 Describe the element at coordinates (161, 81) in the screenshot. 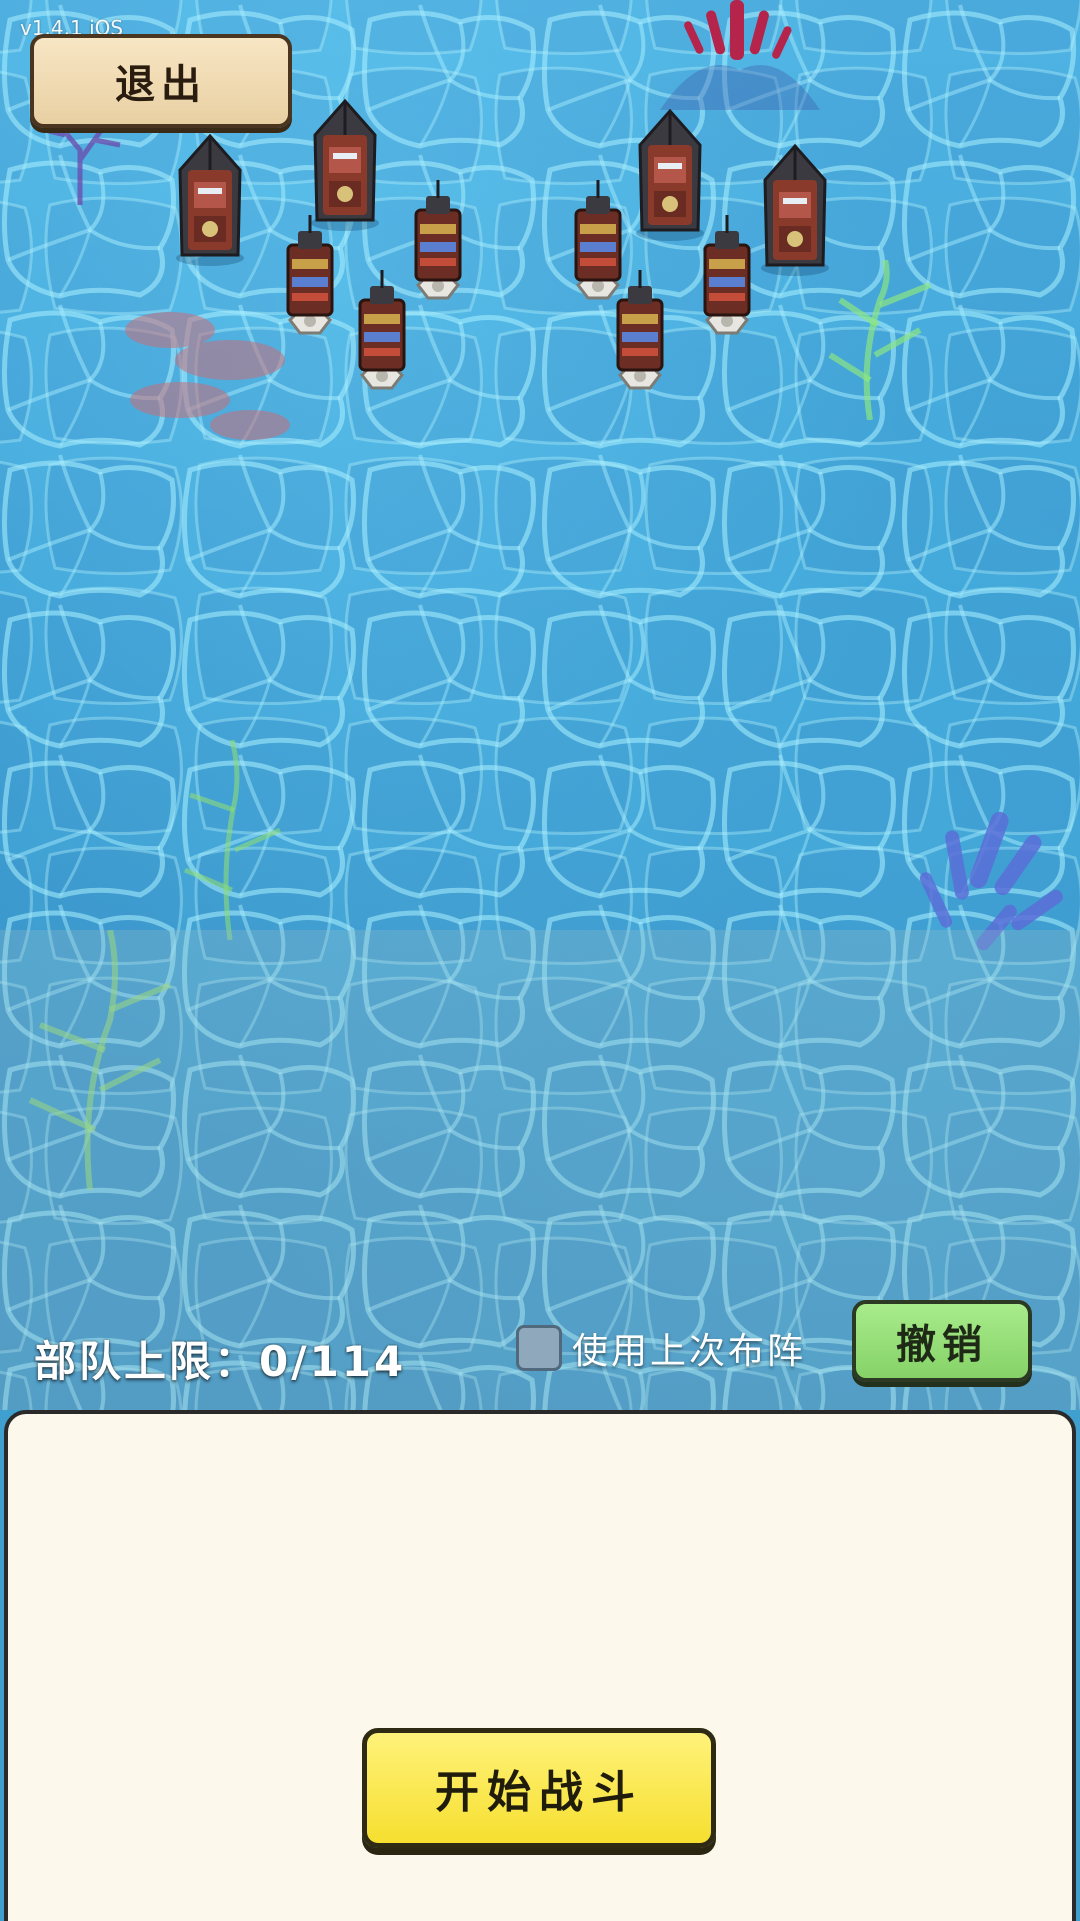

I see `exit-button: 退出` at that location.